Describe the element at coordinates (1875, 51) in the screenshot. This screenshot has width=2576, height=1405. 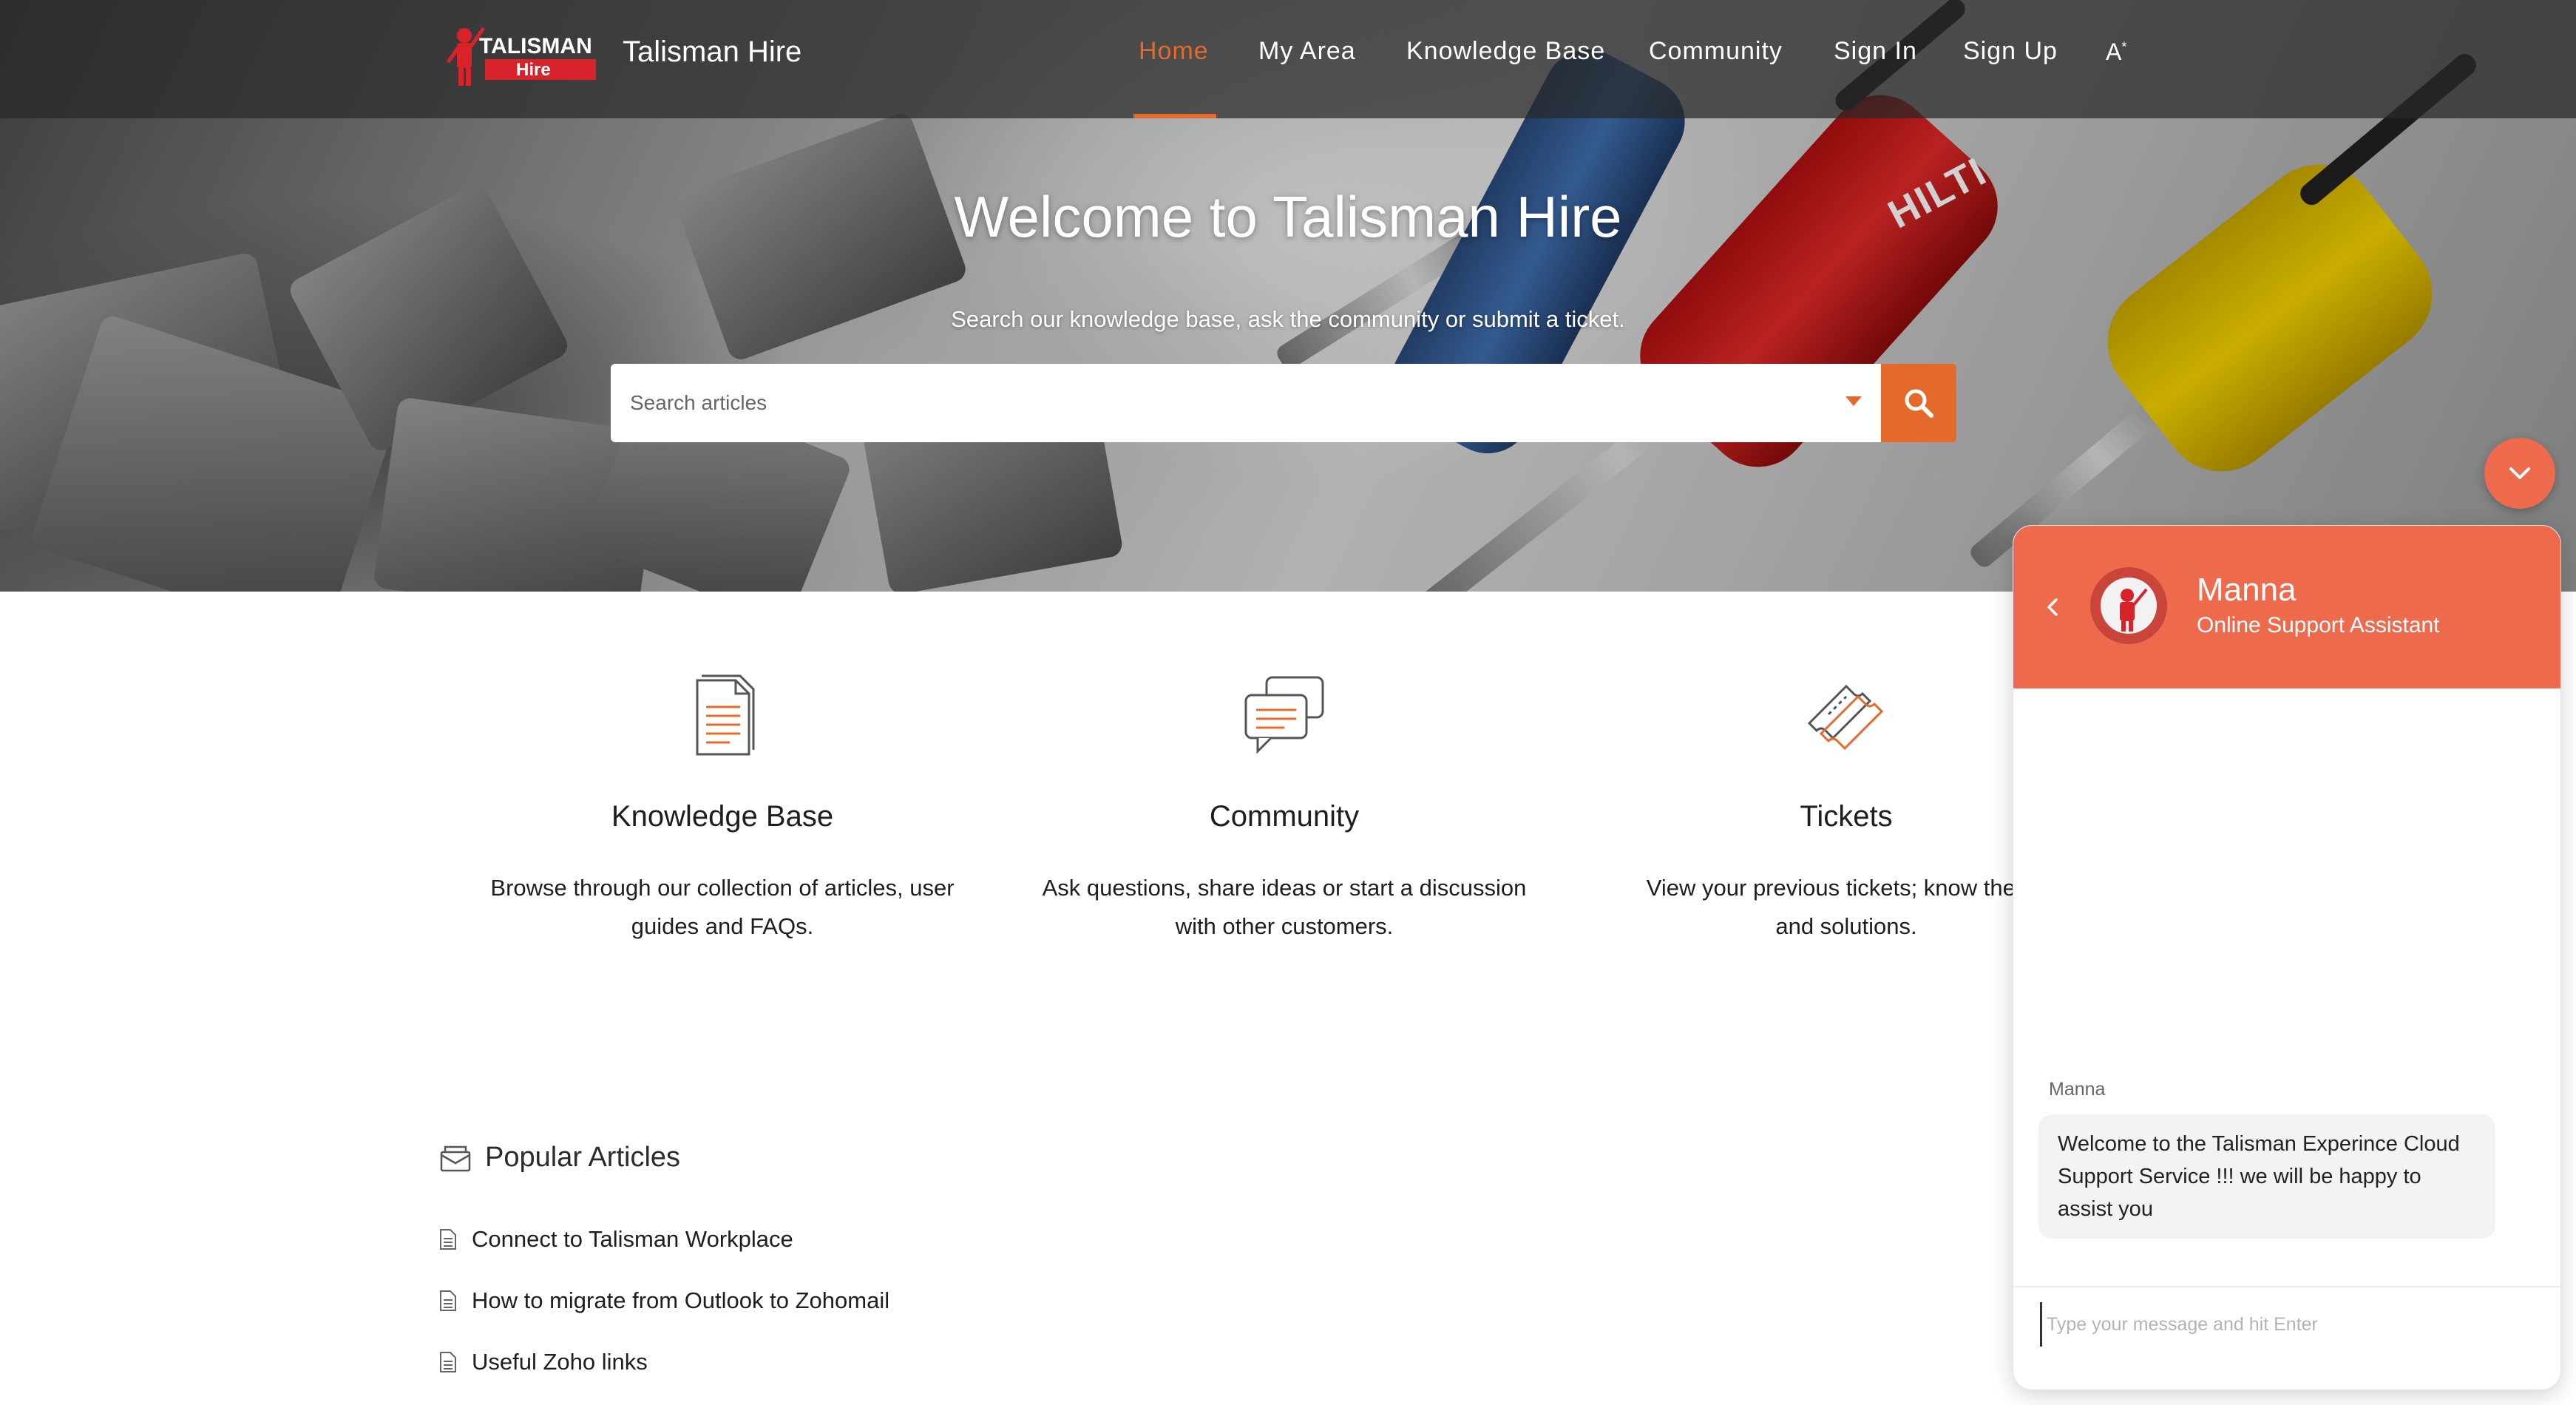
I see `nav-sign-in: Sign In` at that location.